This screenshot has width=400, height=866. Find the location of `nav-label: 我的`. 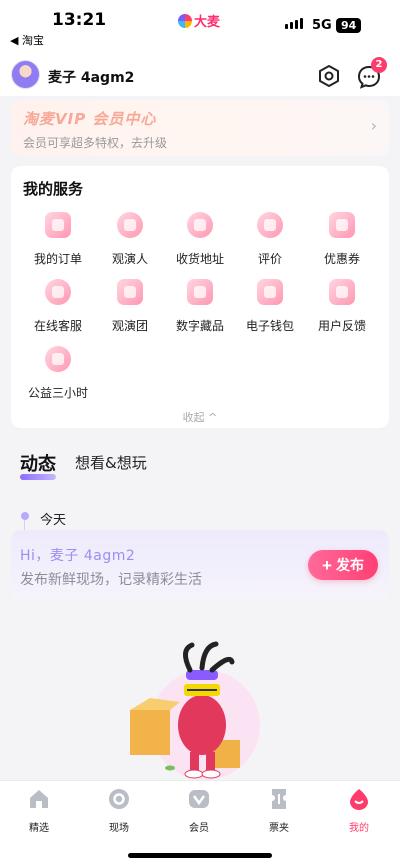

nav-label: 我的 is located at coordinates (359, 828).